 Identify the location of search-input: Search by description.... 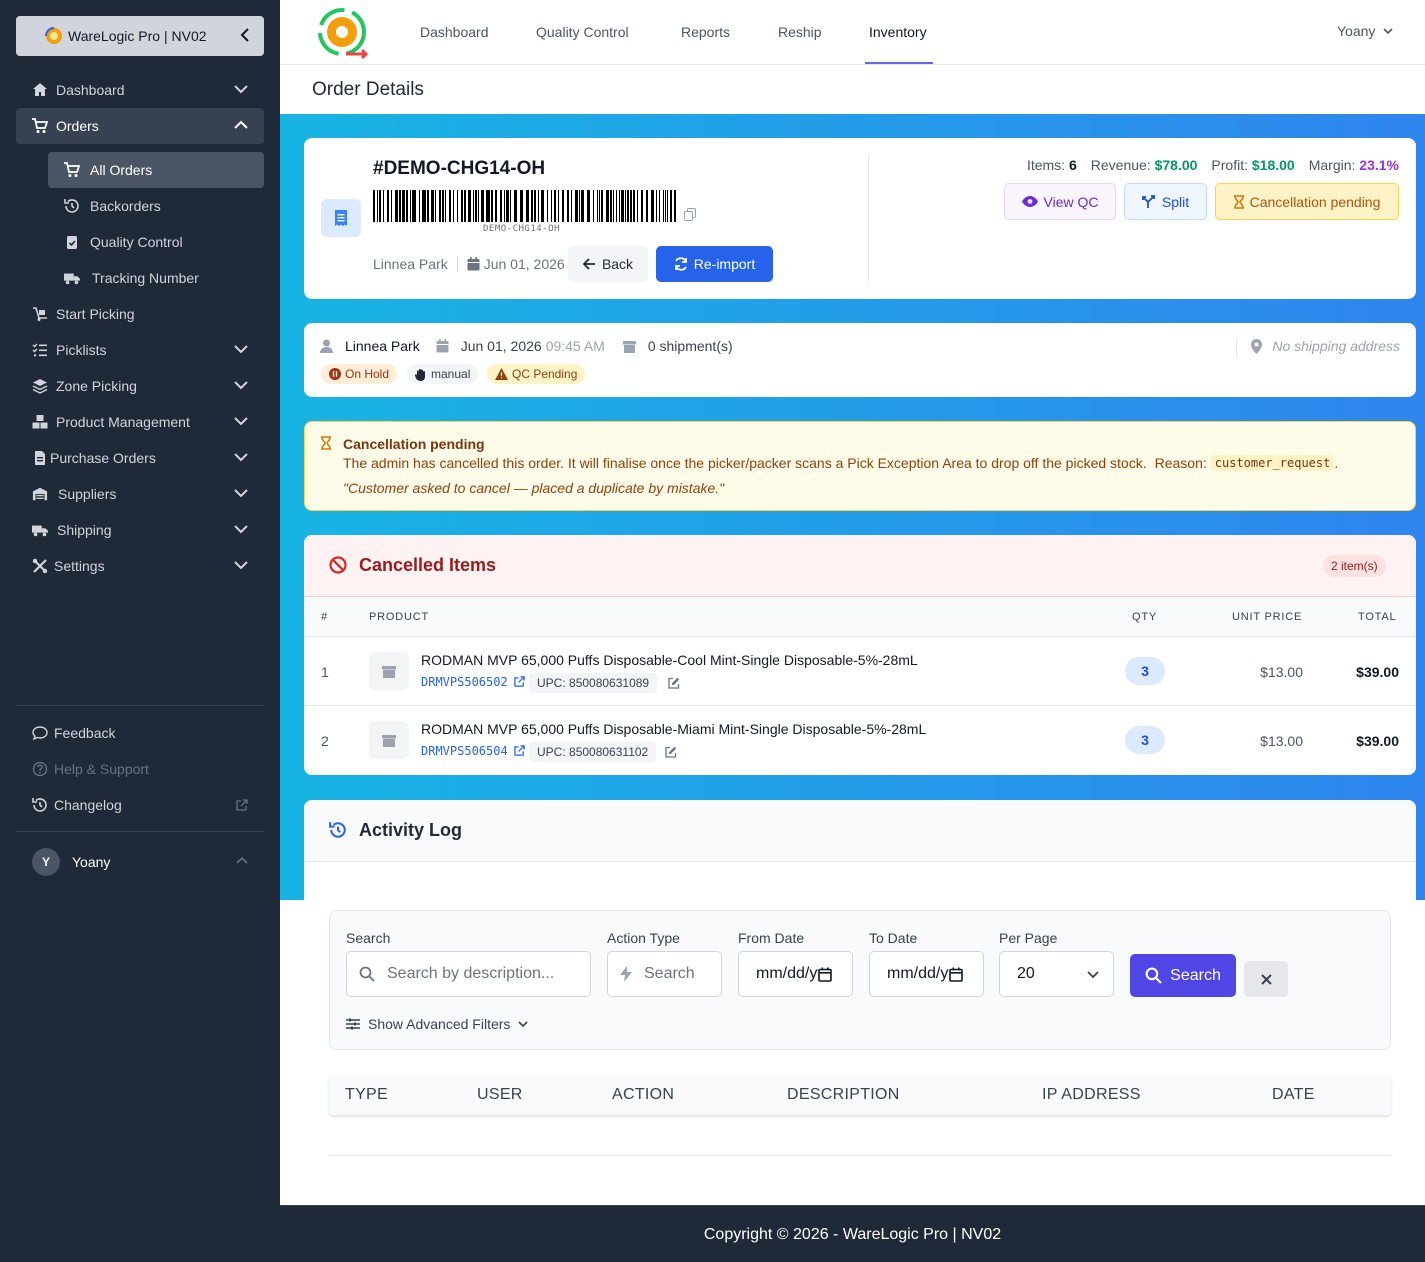
(468, 974).